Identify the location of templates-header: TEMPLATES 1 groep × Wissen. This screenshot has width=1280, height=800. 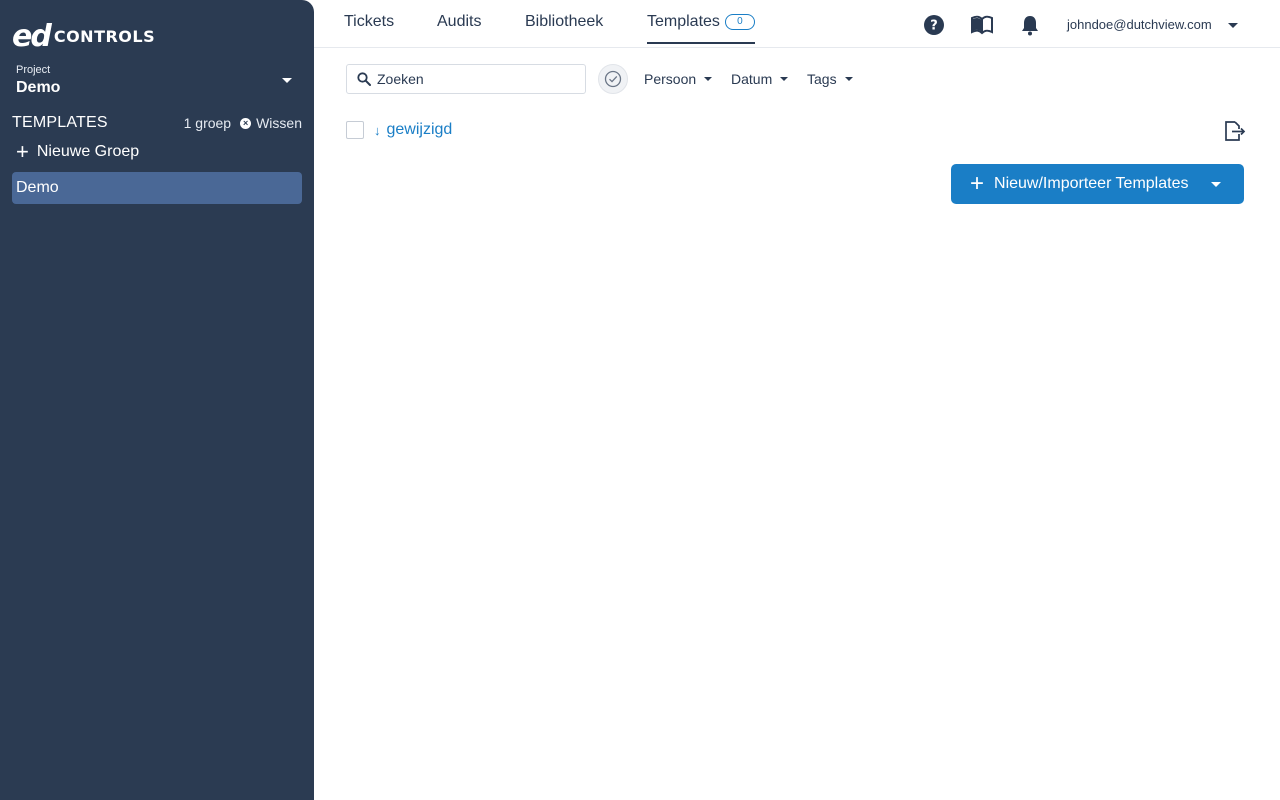
(157, 123).